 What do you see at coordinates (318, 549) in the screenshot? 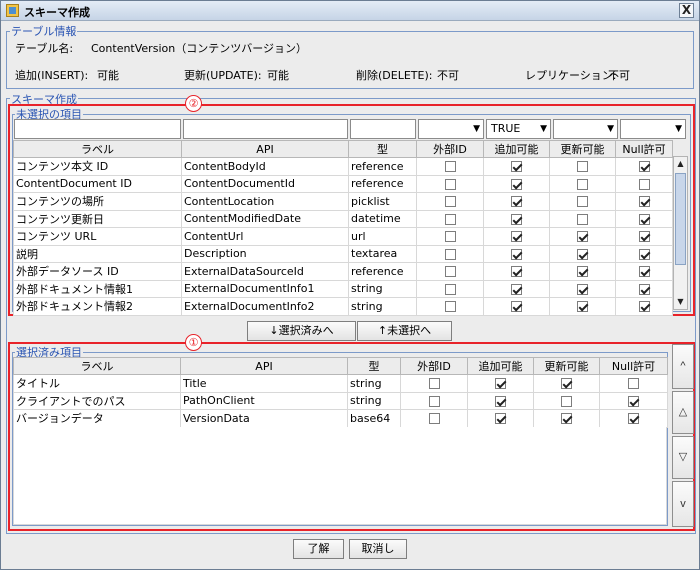
I see `ok-button: 了解` at bounding box center [318, 549].